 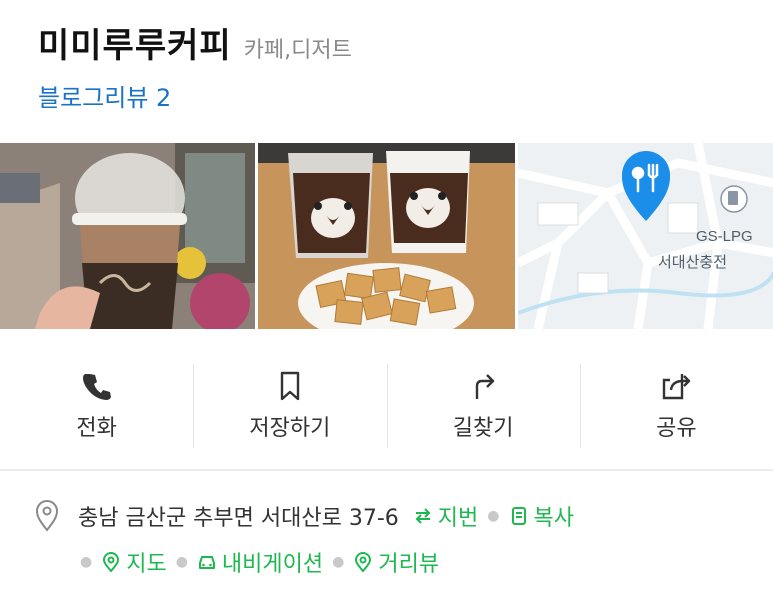 I want to click on map-label: 지도, so click(x=146, y=564).